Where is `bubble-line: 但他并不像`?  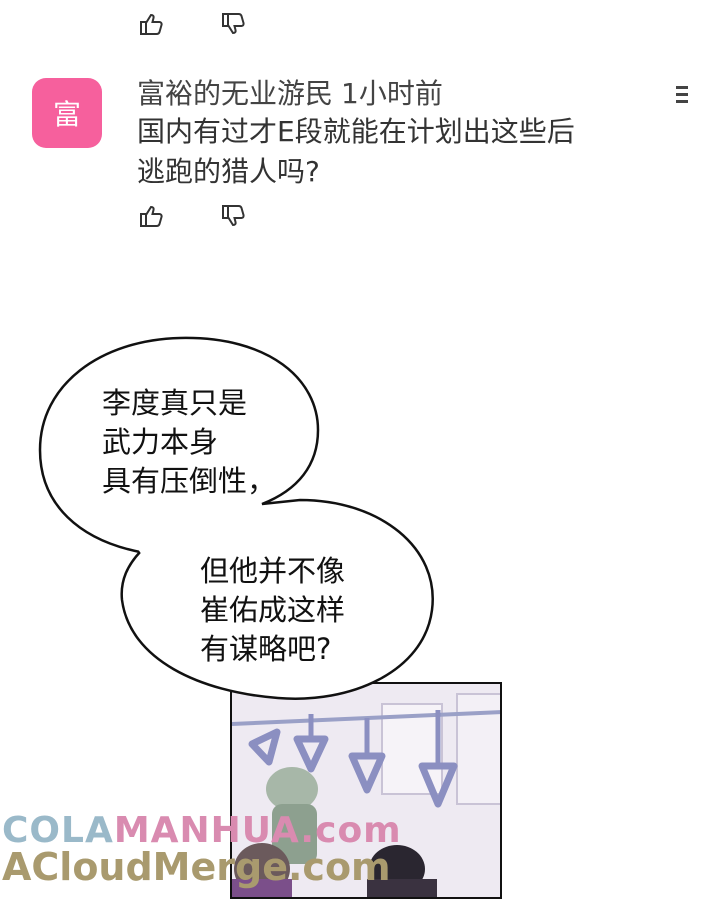
bubble-line: 但他并不像 is located at coordinates (273, 571).